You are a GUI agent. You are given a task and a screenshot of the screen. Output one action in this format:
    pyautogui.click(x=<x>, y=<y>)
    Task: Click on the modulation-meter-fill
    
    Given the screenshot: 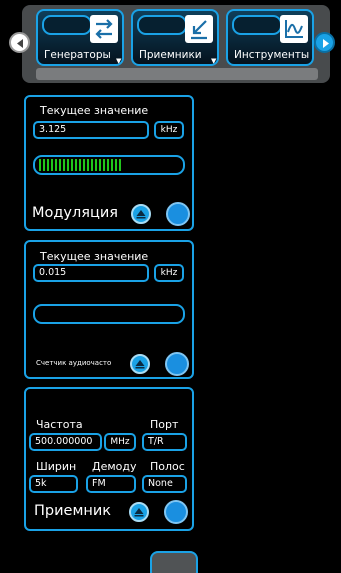 What is the action you would take?
    pyautogui.click(x=81, y=165)
    